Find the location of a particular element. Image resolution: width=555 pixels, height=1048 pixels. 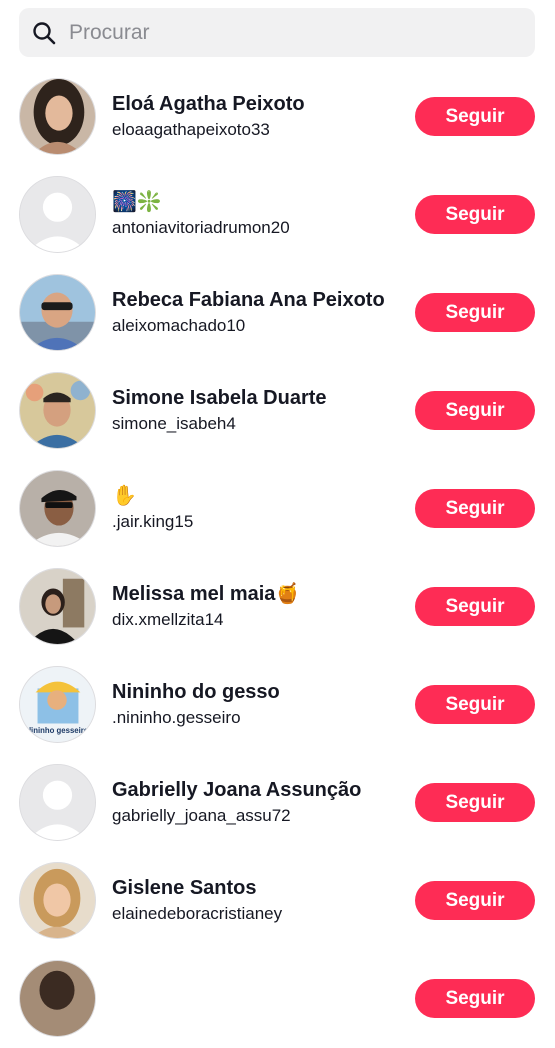

user-handle: elainedeboracristianey is located at coordinates (197, 913).